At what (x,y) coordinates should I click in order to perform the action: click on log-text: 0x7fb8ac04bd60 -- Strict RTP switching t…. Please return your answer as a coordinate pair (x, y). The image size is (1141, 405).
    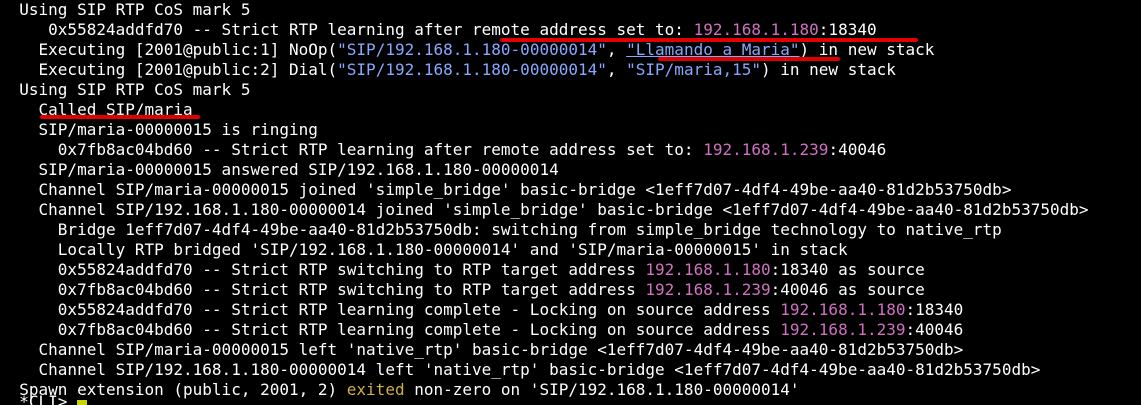
    Looking at the image, I should click on (323, 289).